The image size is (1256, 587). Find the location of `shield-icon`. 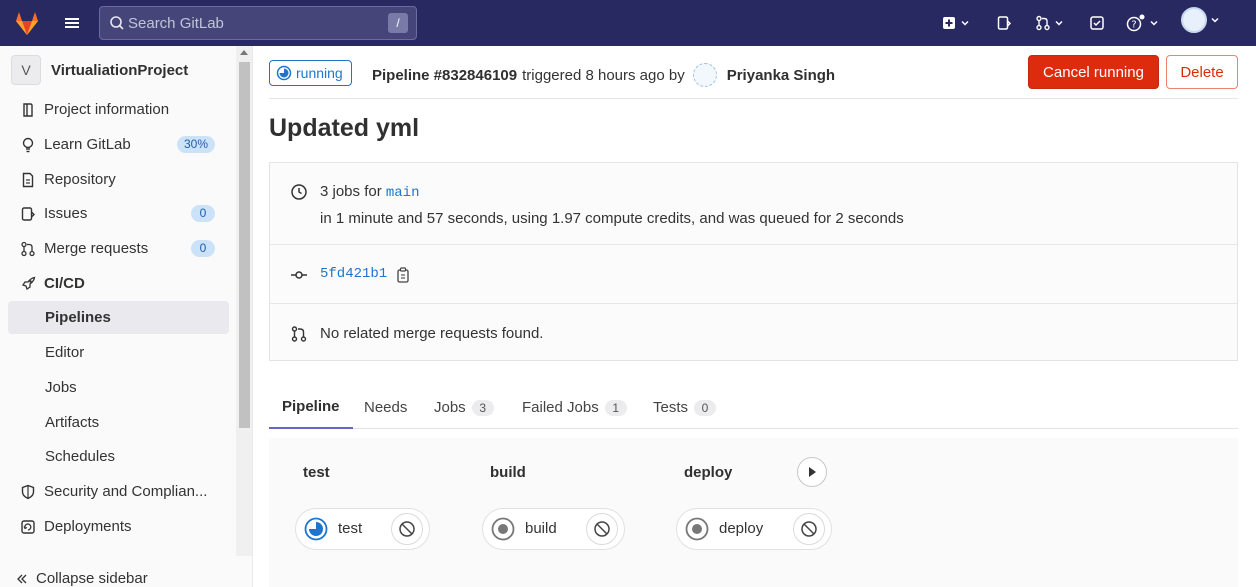

shield-icon is located at coordinates (28, 491).